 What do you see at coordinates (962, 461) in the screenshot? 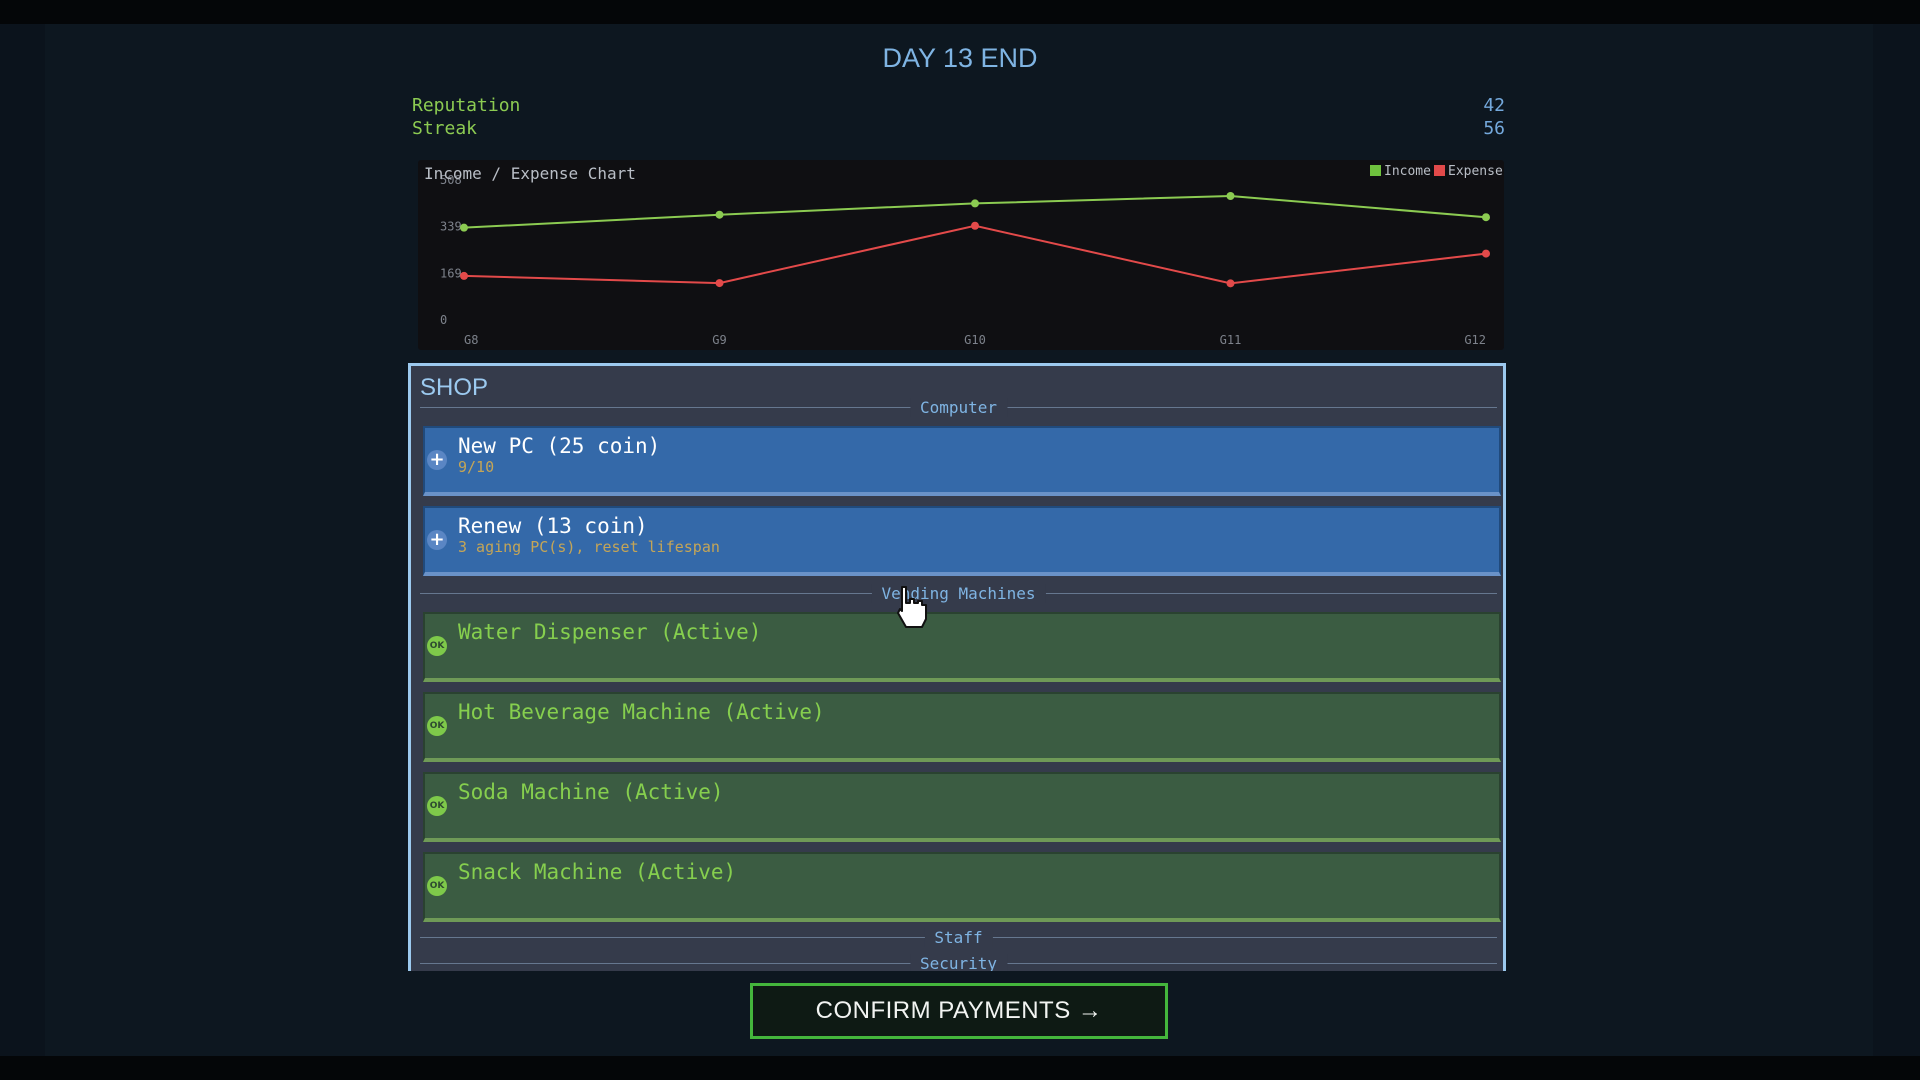
I see `shop-item-new-pc: + New PC (25 coin) 9/10` at bounding box center [962, 461].